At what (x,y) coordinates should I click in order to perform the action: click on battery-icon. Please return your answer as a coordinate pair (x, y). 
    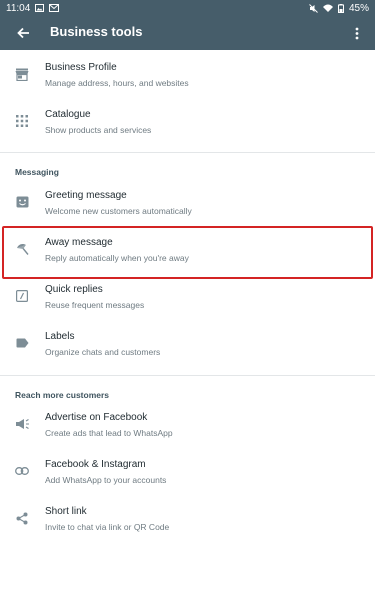
    Looking at the image, I should click on (340, 8).